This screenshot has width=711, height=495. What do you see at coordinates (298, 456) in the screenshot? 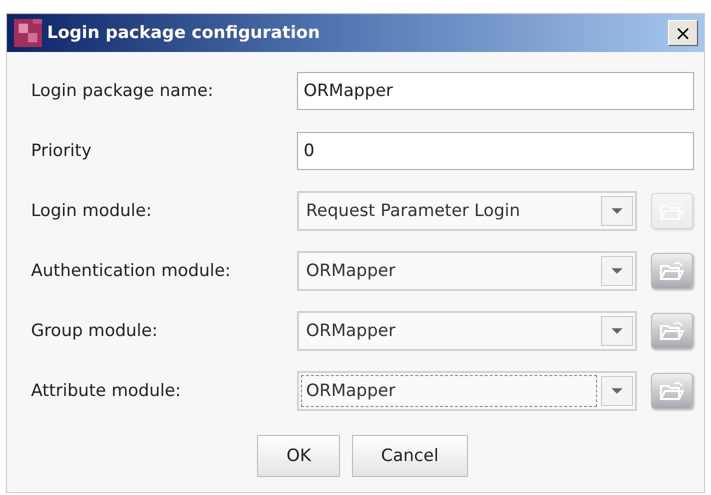
I see `ok-button: OK` at bounding box center [298, 456].